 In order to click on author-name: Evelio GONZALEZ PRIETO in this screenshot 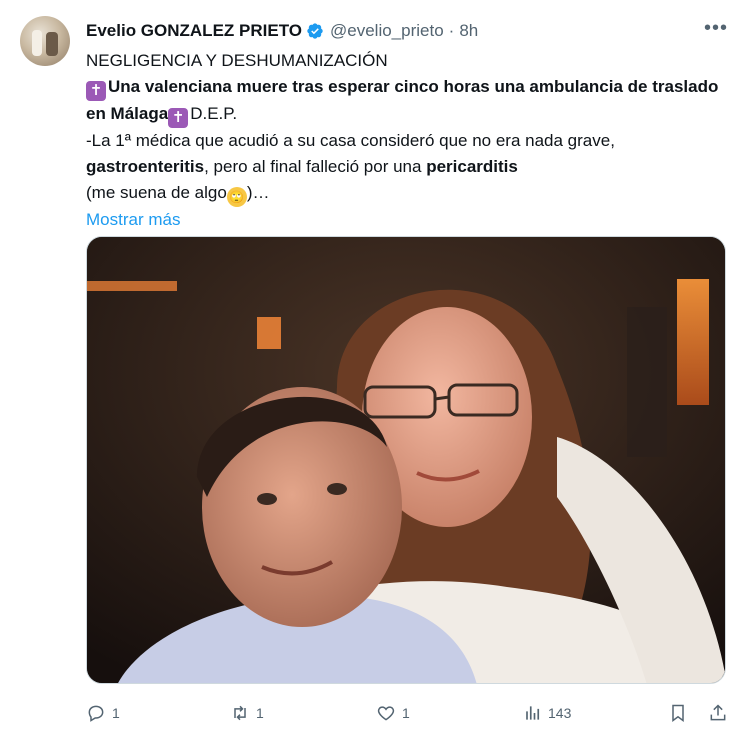, I will do `click(194, 31)`.